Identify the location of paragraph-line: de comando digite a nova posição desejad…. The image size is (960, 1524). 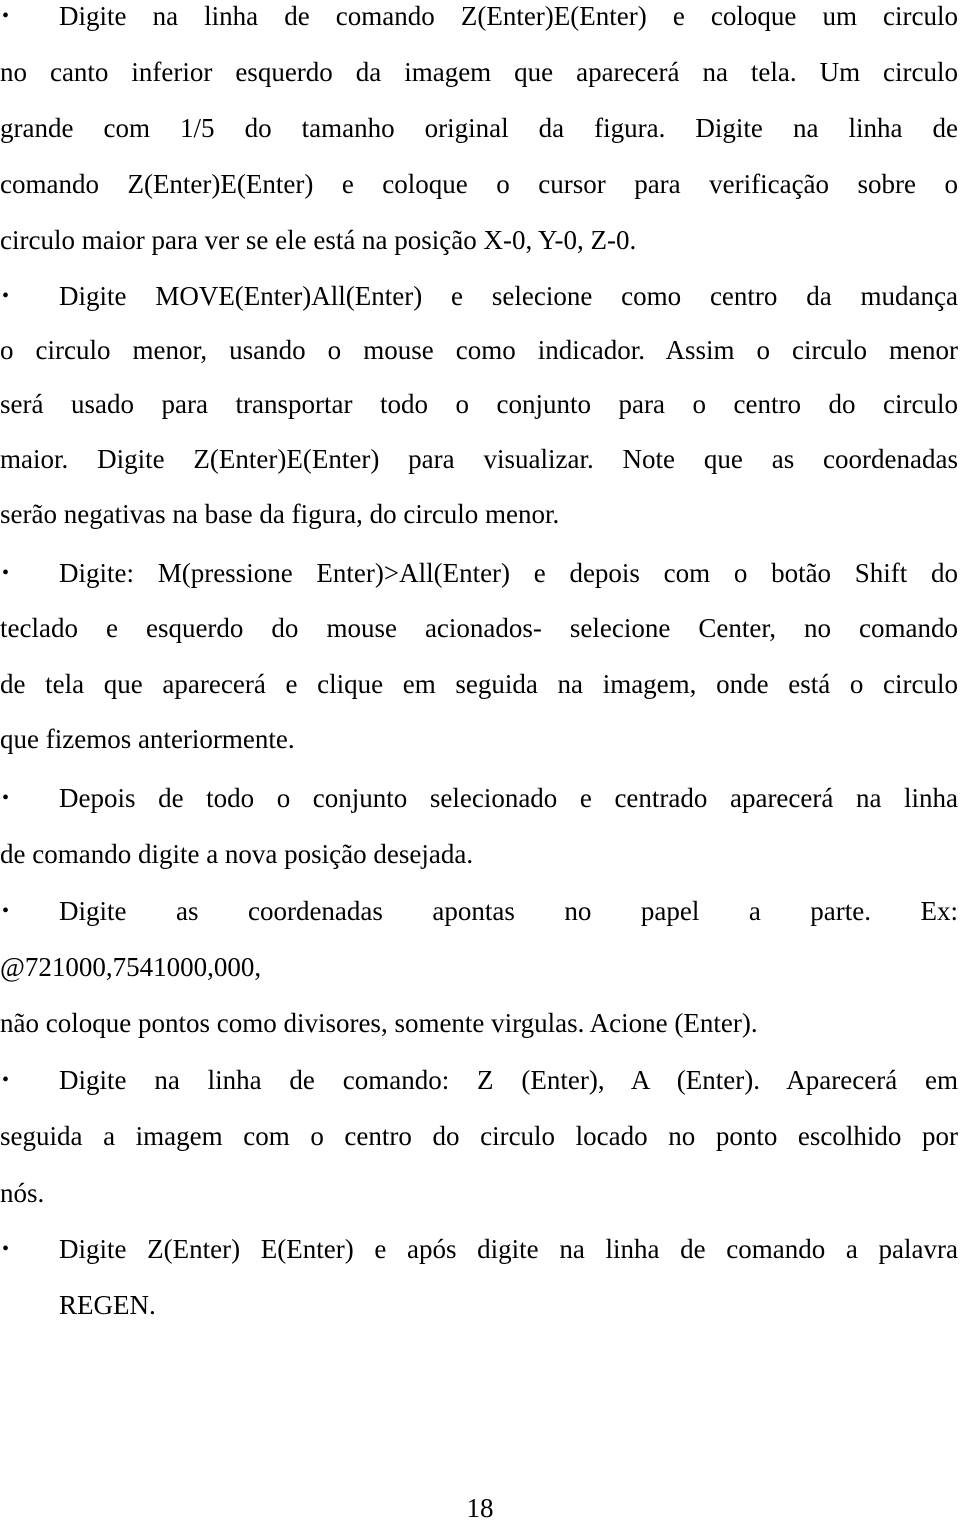
(237, 854).